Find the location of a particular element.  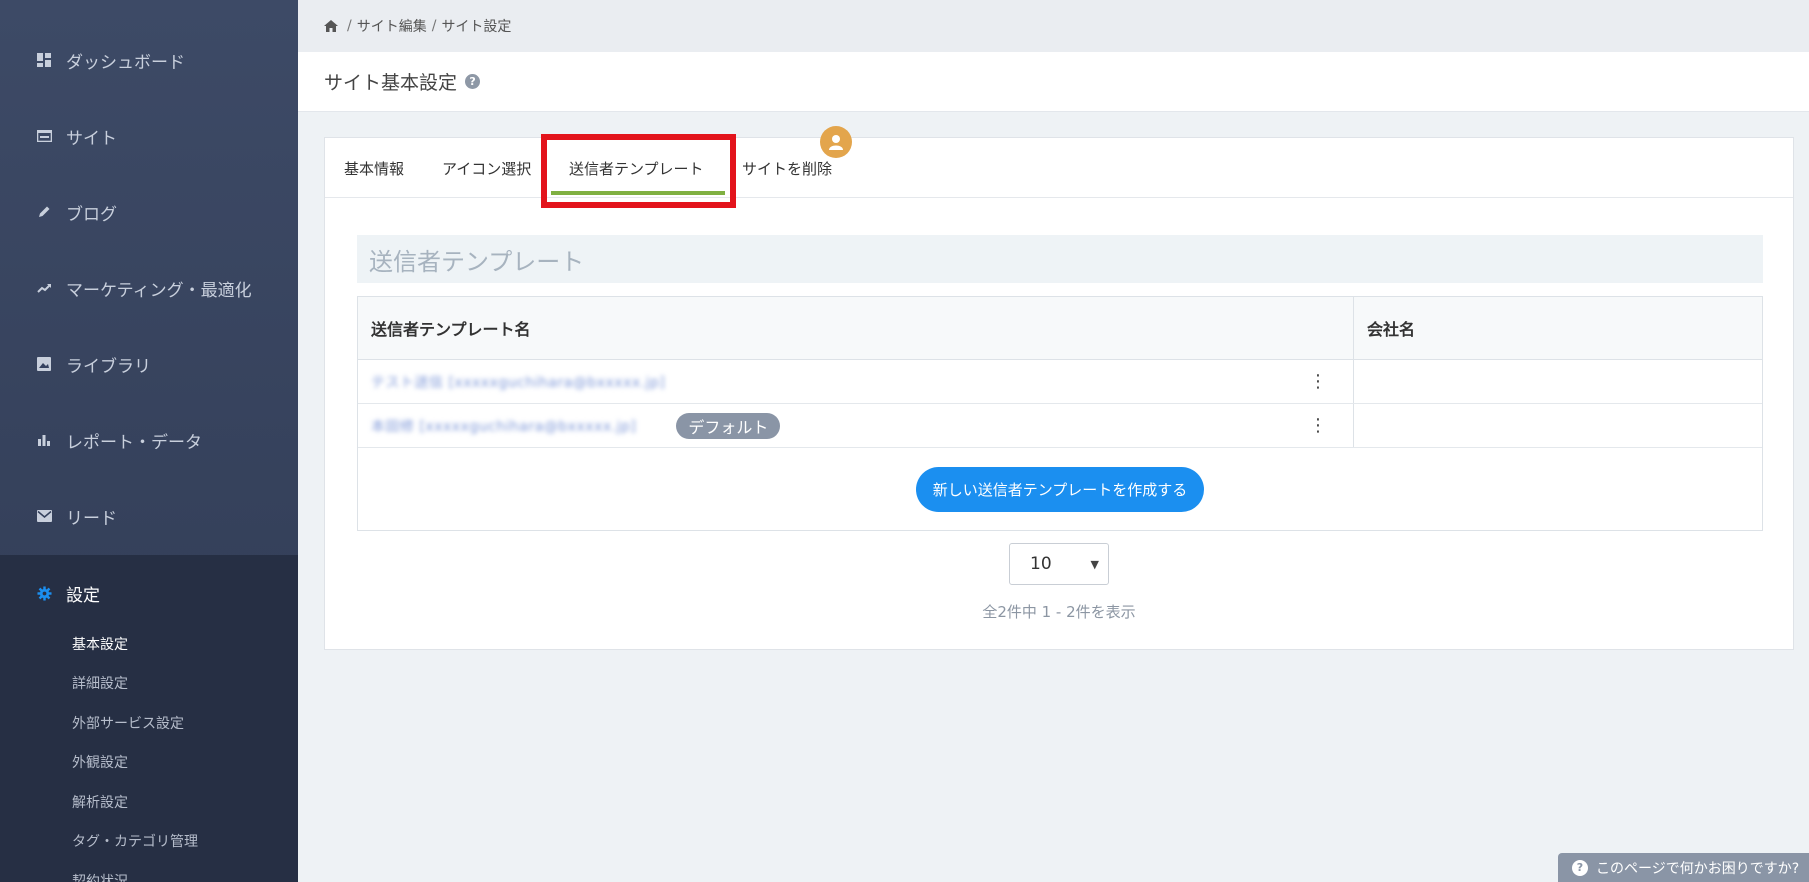

sidebar-item-label: レポート・データ is located at coordinates (134, 442).